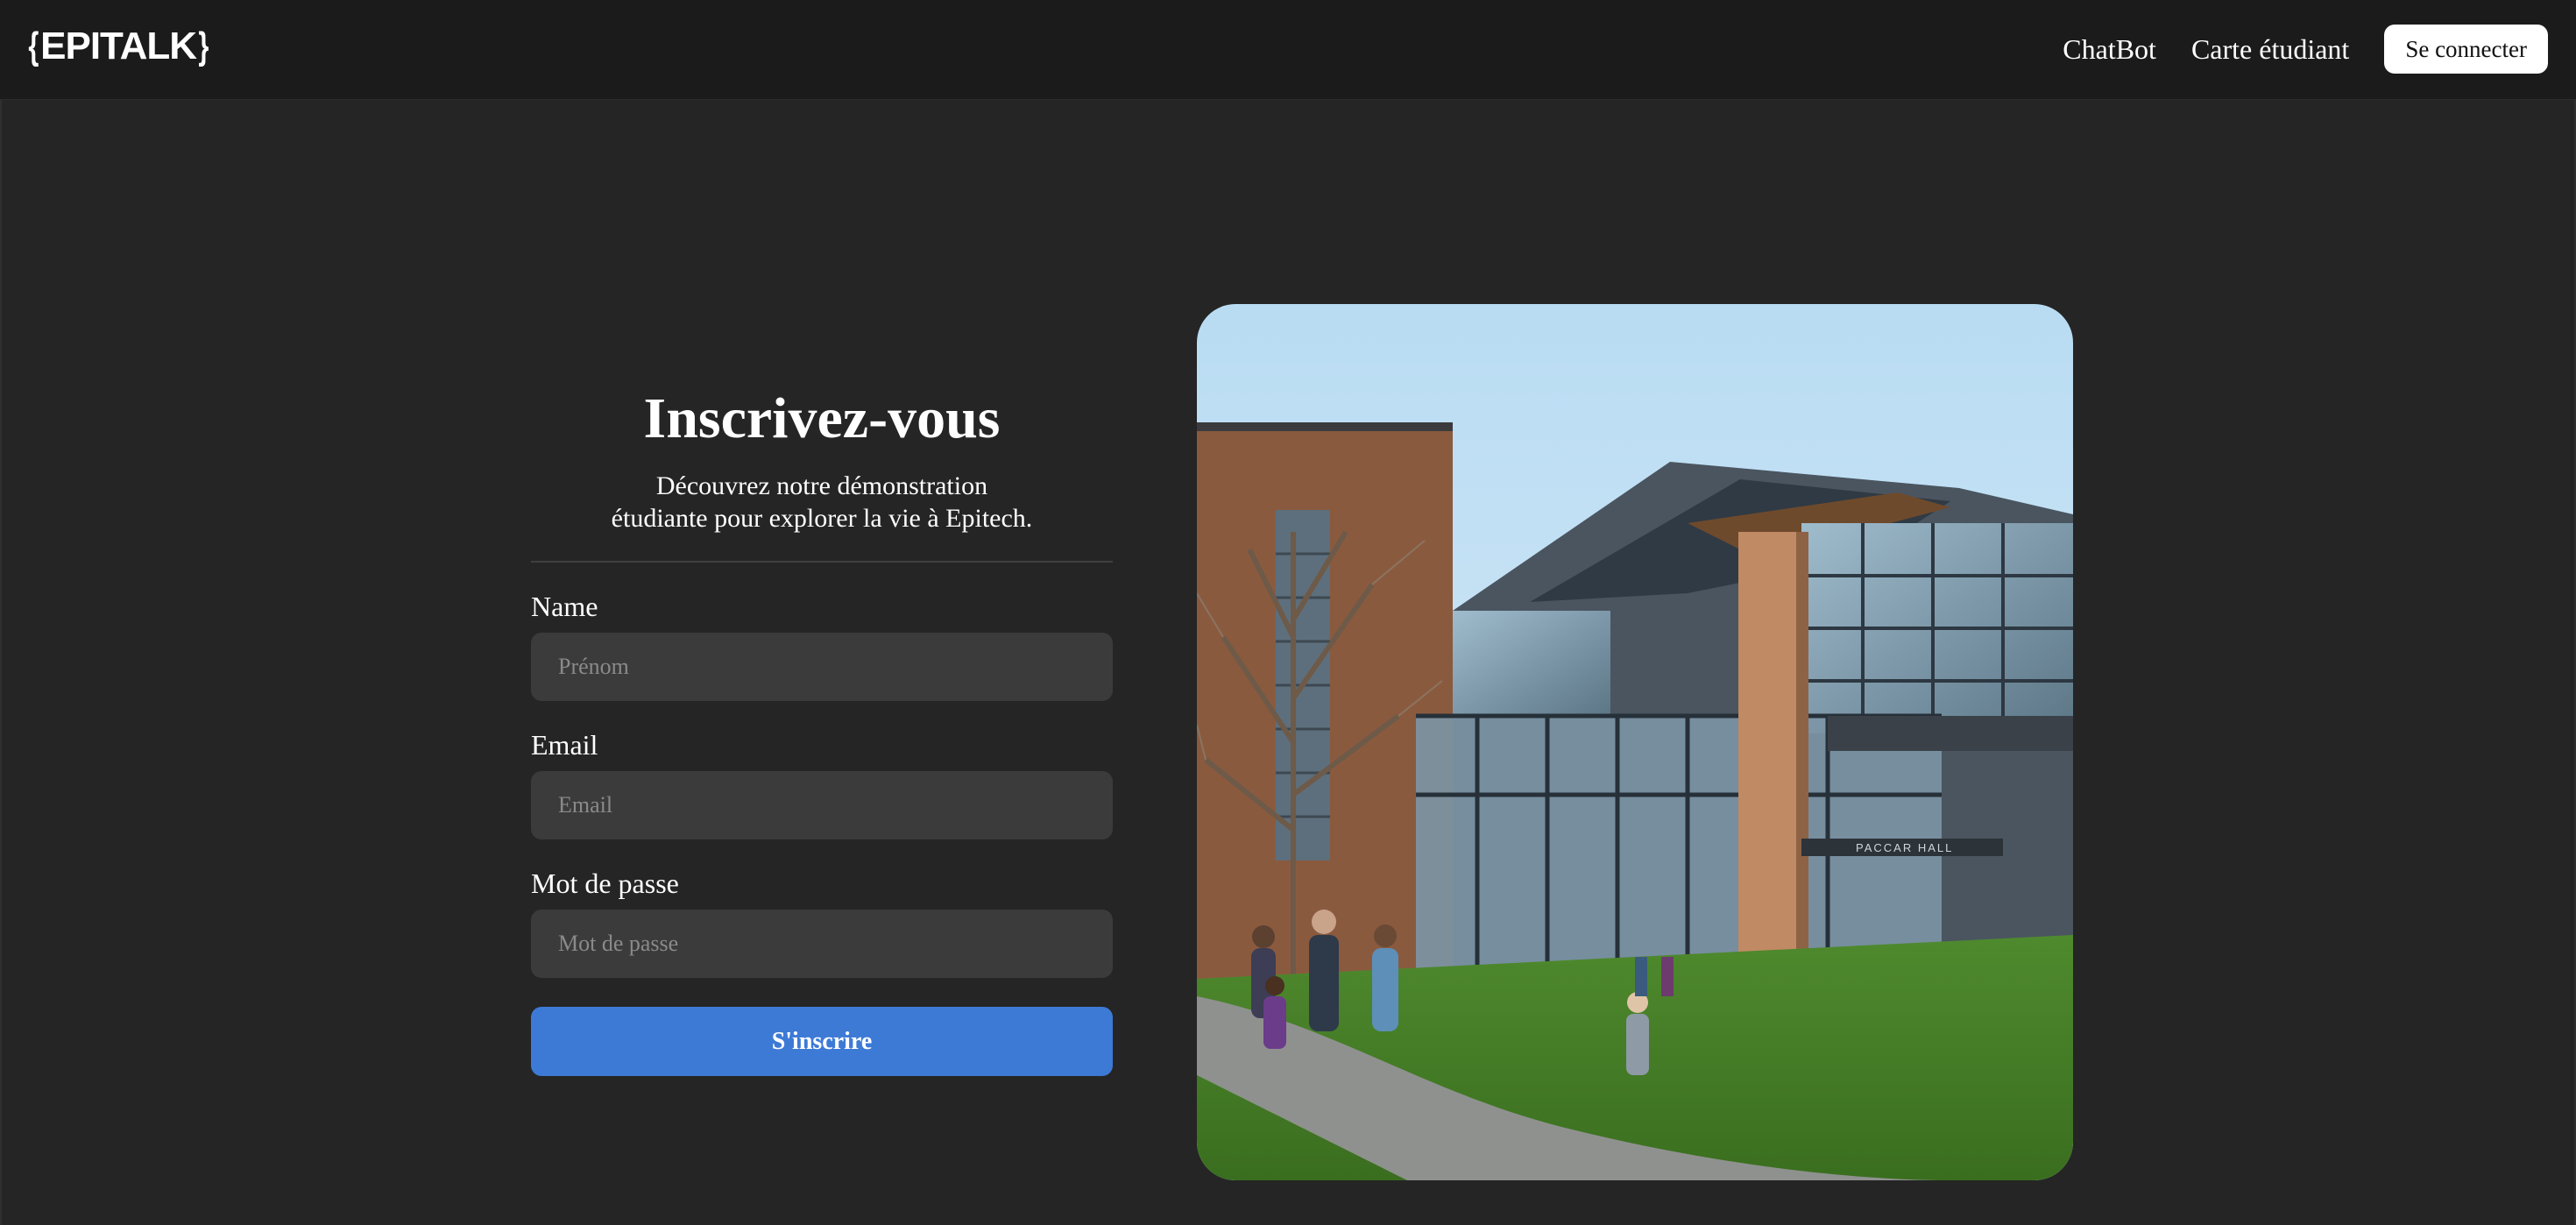 Image resolution: width=2576 pixels, height=1225 pixels. Describe the element at coordinates (822, 667) in the screenshot. I see `name-input` at that location.